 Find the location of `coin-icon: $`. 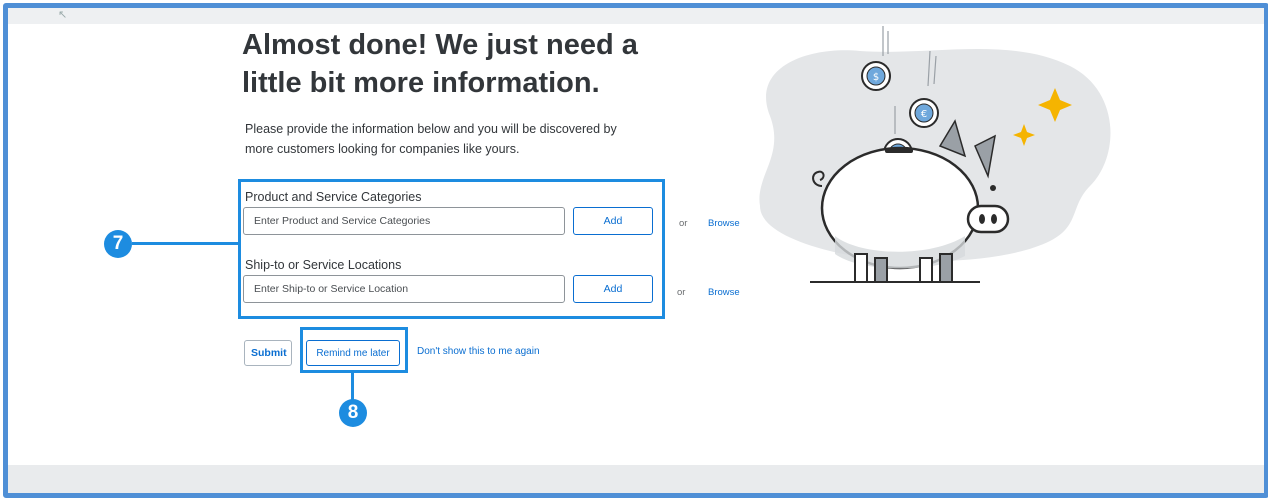

coin-icon: $ is located at coordinates (876, 76).